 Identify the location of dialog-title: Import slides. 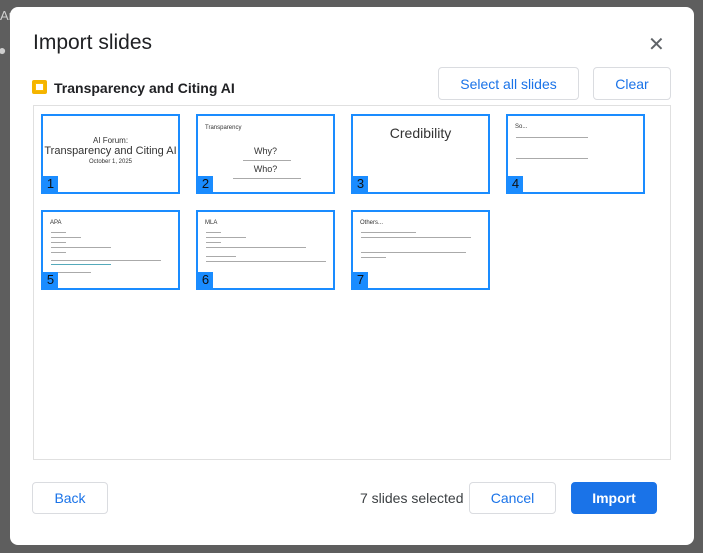
(93, 42).